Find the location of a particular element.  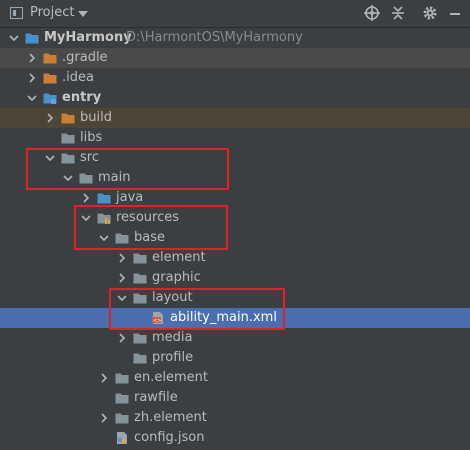

tree-item-label: ability_main.xml is located at coordinates (223, 317).